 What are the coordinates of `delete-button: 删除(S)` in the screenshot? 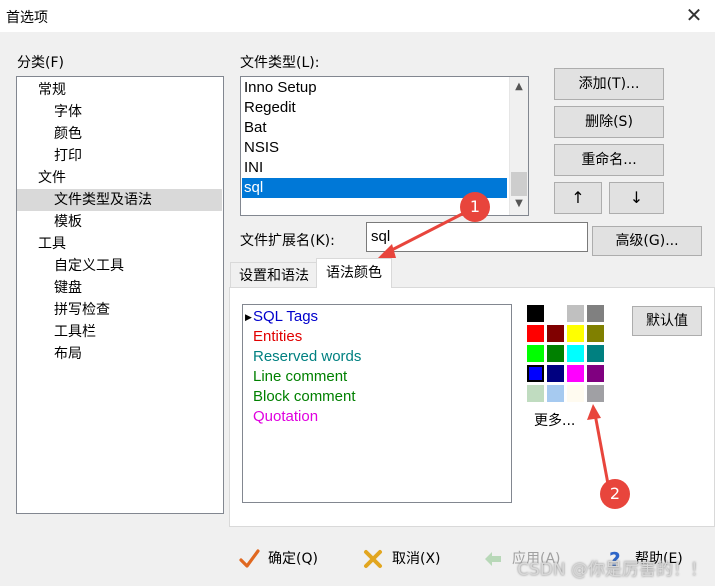 It's located at (609, 122).